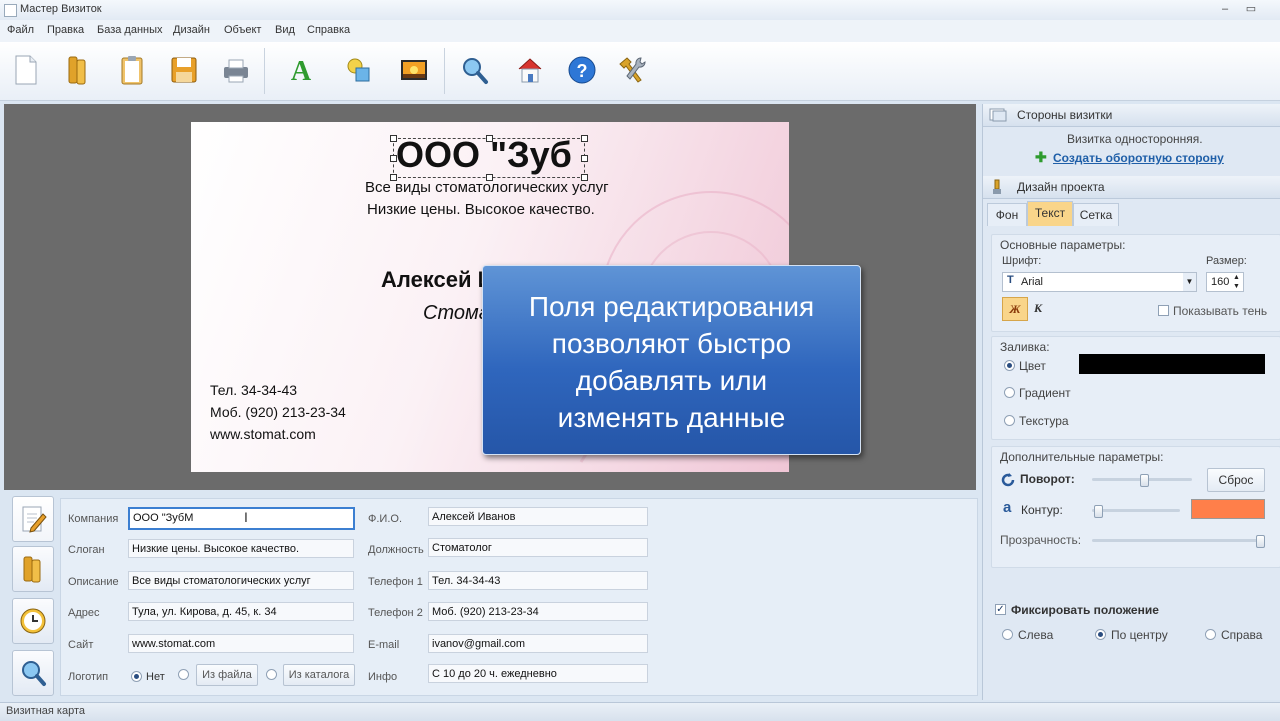  I want to click on callout-line: позволяют быстро, so click(671, 343).